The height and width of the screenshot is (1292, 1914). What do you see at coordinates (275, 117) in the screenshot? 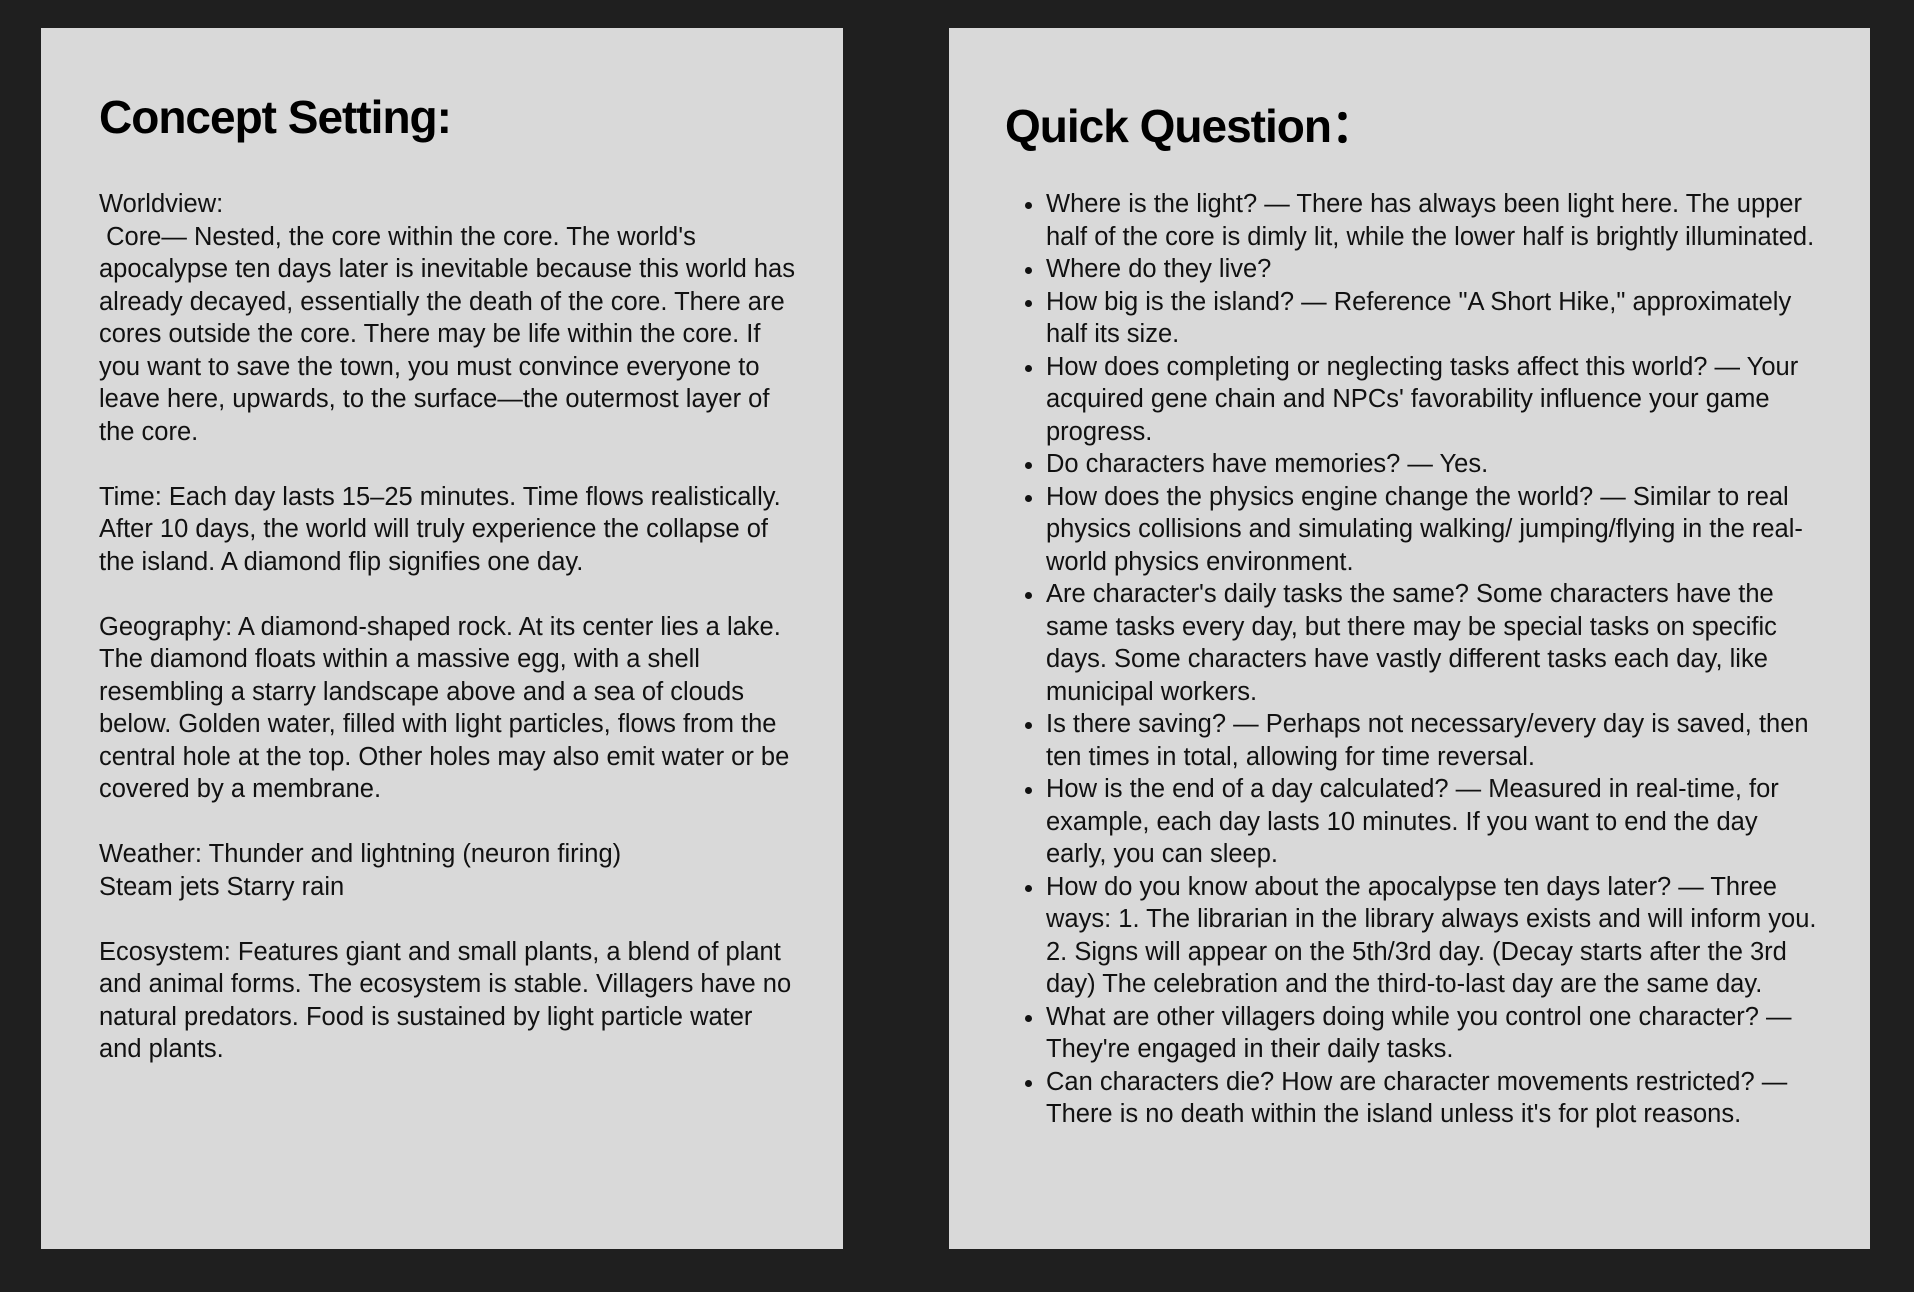
I see `concept-title: Concept Setting:` at bounding box center [275, 117].